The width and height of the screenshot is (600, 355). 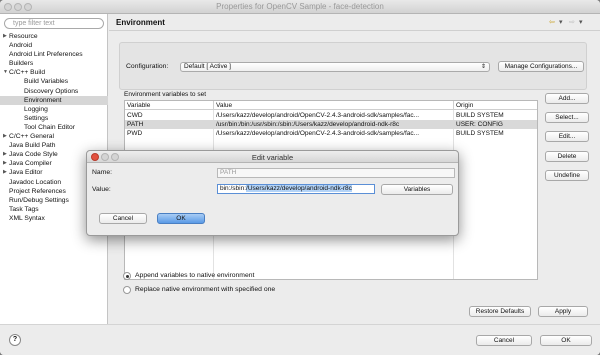 What do you see at coordinates (300, 339) in the screenshot?
I see `footer: ? Cancel OK` at bounding box center [300, 339].